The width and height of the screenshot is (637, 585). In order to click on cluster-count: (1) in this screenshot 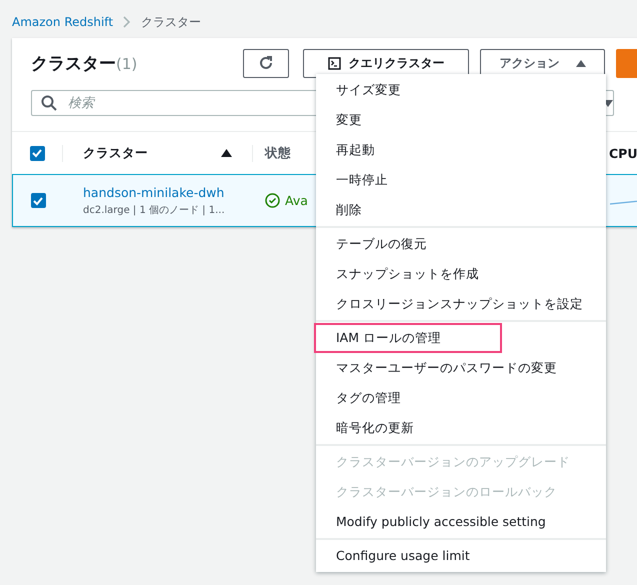, I will do `click(127, 63)`.